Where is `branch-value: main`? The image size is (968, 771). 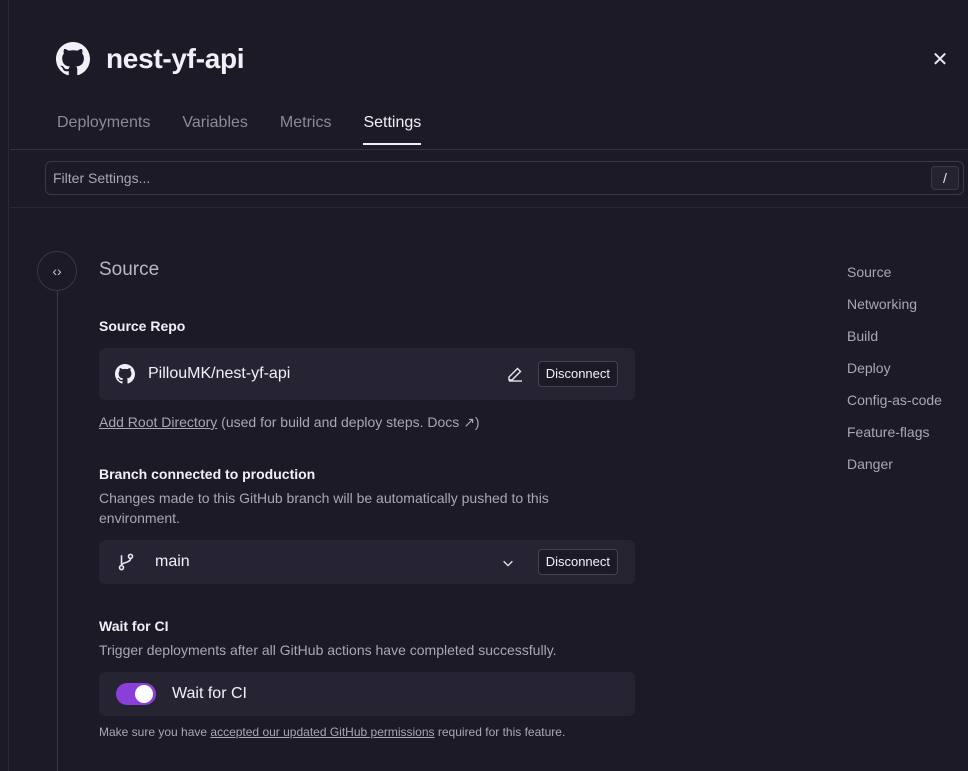 branch-value: main is located at coordinates (172, 561).